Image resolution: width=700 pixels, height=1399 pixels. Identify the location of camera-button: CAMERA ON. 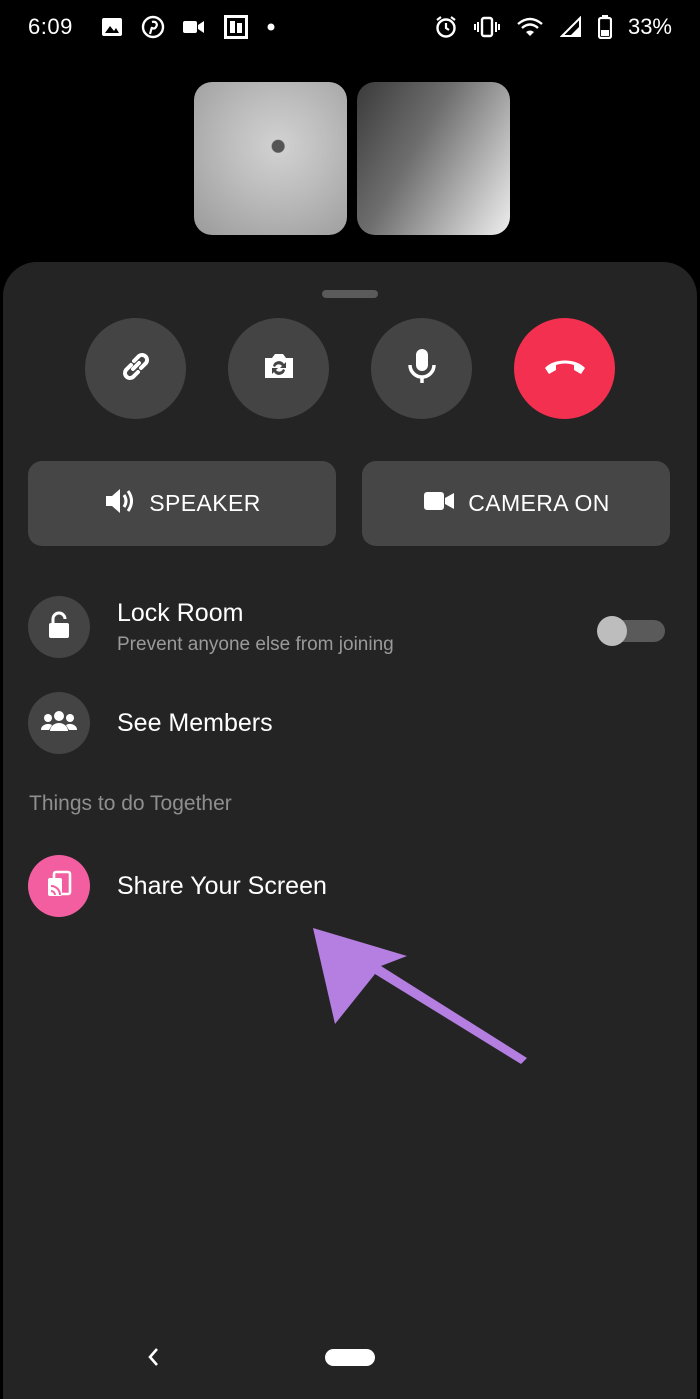
(516, 503).